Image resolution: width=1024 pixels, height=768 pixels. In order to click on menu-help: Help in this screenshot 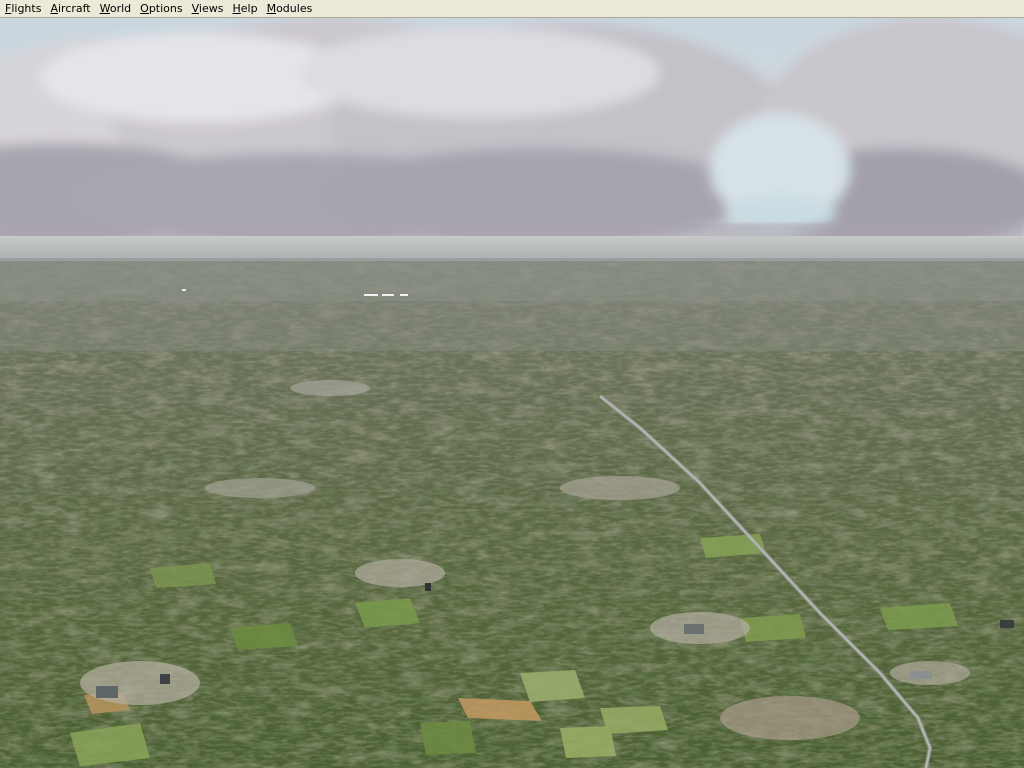, I will do `click(246, 9)`.